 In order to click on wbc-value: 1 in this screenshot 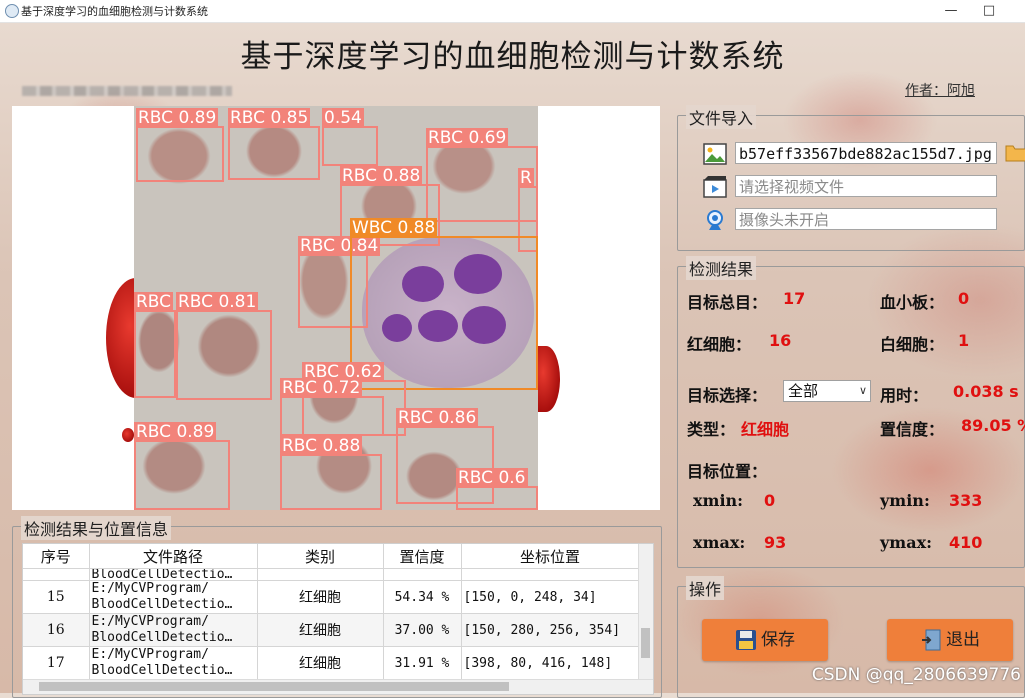, I will do `click(964, 340)`.